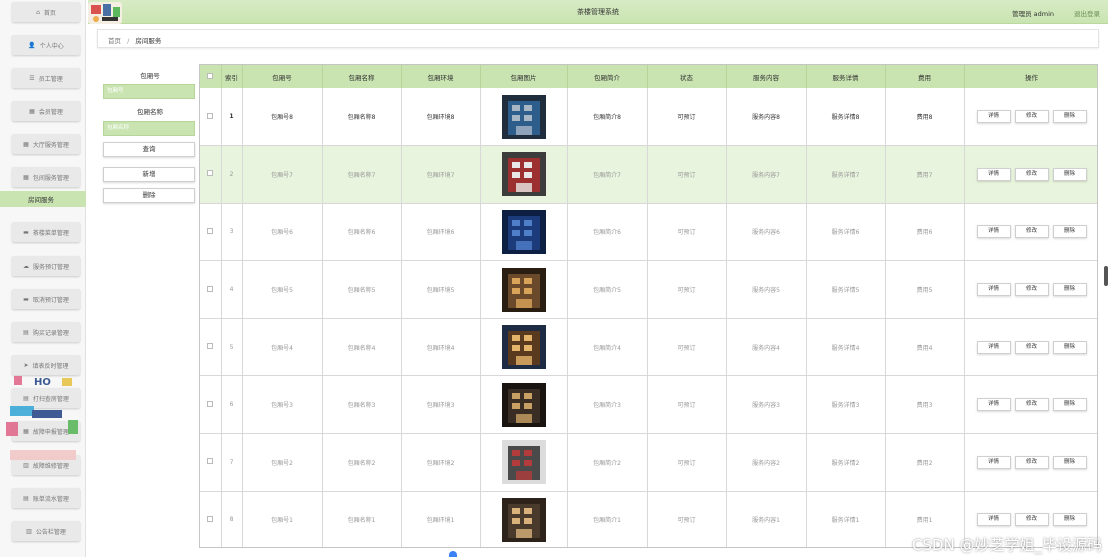  I want to click on sidebar-item-label: 公告栏管理, so click(50, 532).